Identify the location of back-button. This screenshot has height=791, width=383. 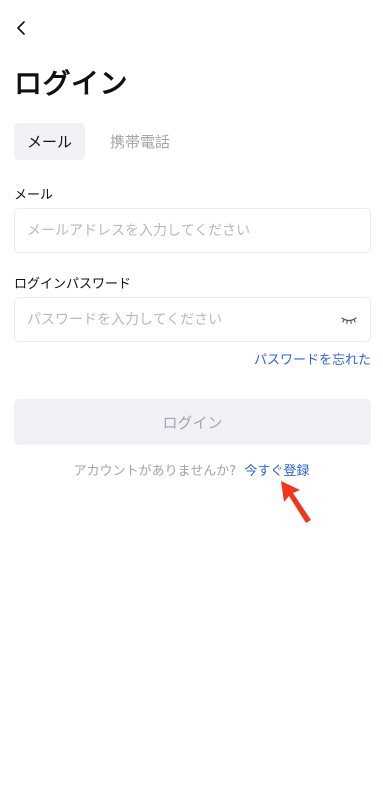
(22, 30).